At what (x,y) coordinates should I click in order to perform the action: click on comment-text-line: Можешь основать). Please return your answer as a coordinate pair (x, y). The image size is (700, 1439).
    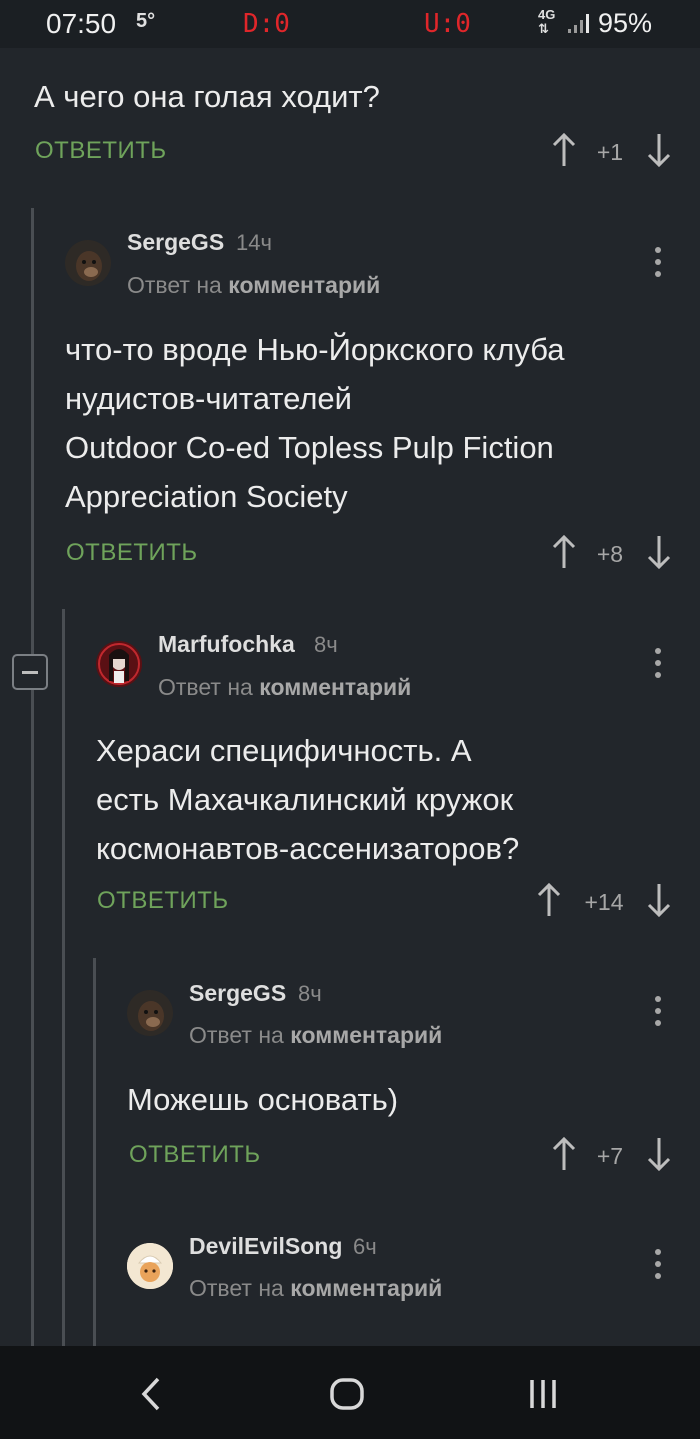
    Looking at the image, I should click on (263, 1099).